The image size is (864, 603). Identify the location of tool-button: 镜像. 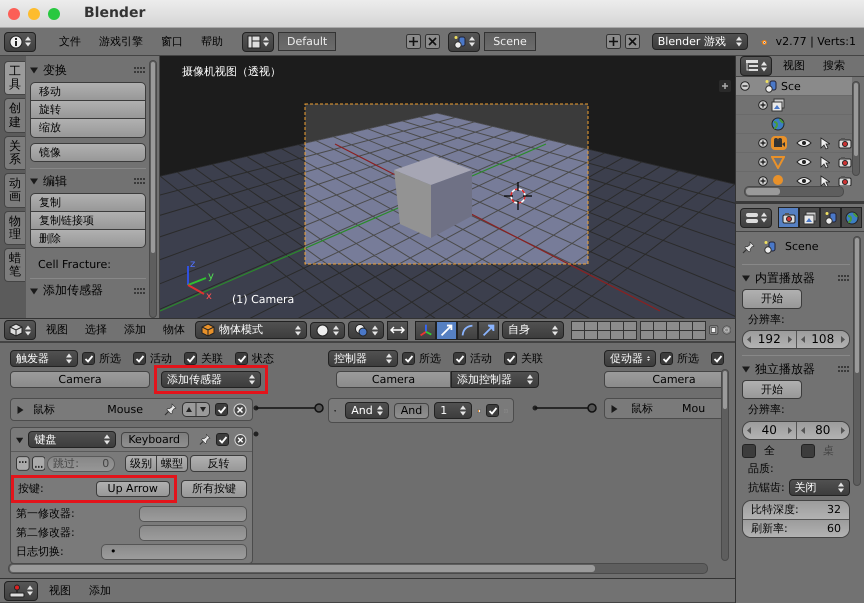
(88, 152).